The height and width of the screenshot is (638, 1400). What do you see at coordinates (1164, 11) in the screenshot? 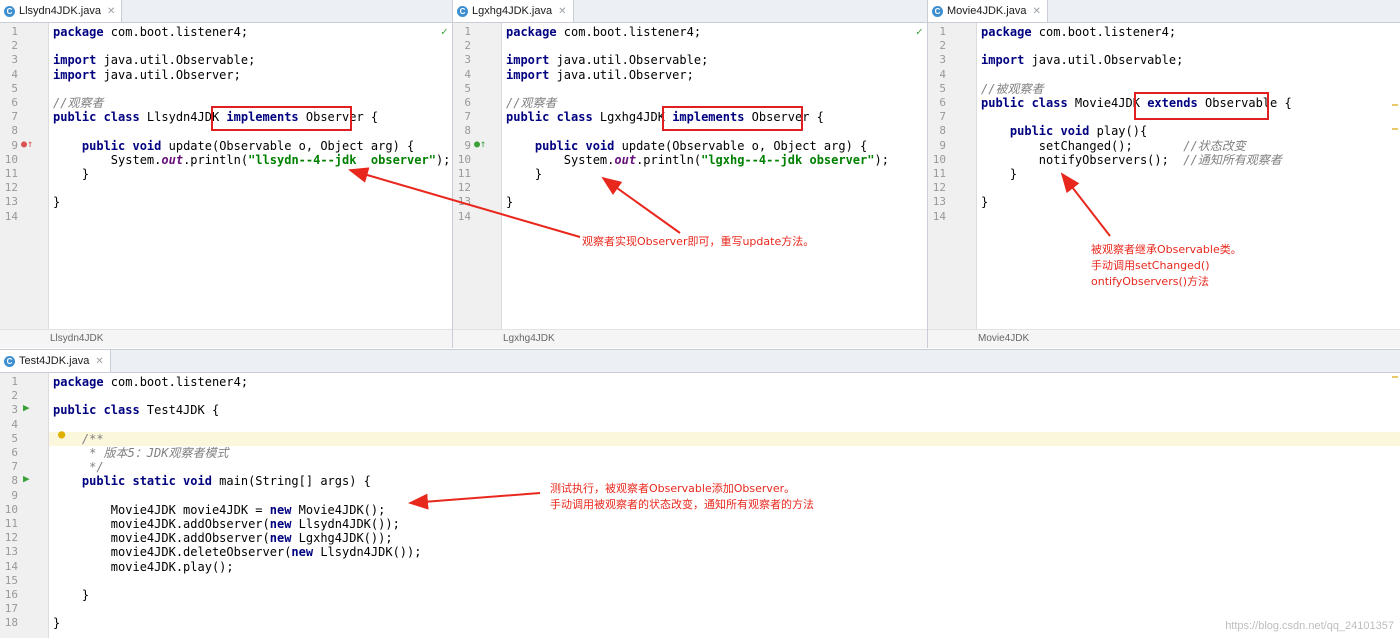
I see `tab-bar: C Movie4JDK.java ✕` at bounding box center [1164, 11].